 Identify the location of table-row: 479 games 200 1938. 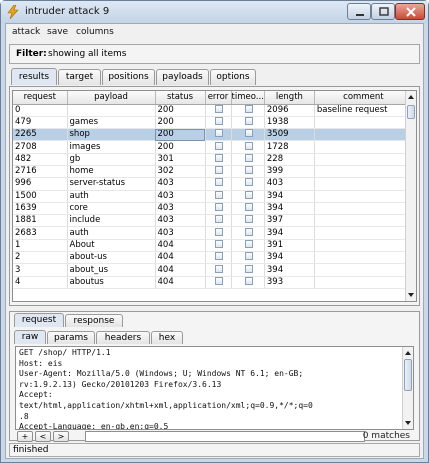
(213, 123).